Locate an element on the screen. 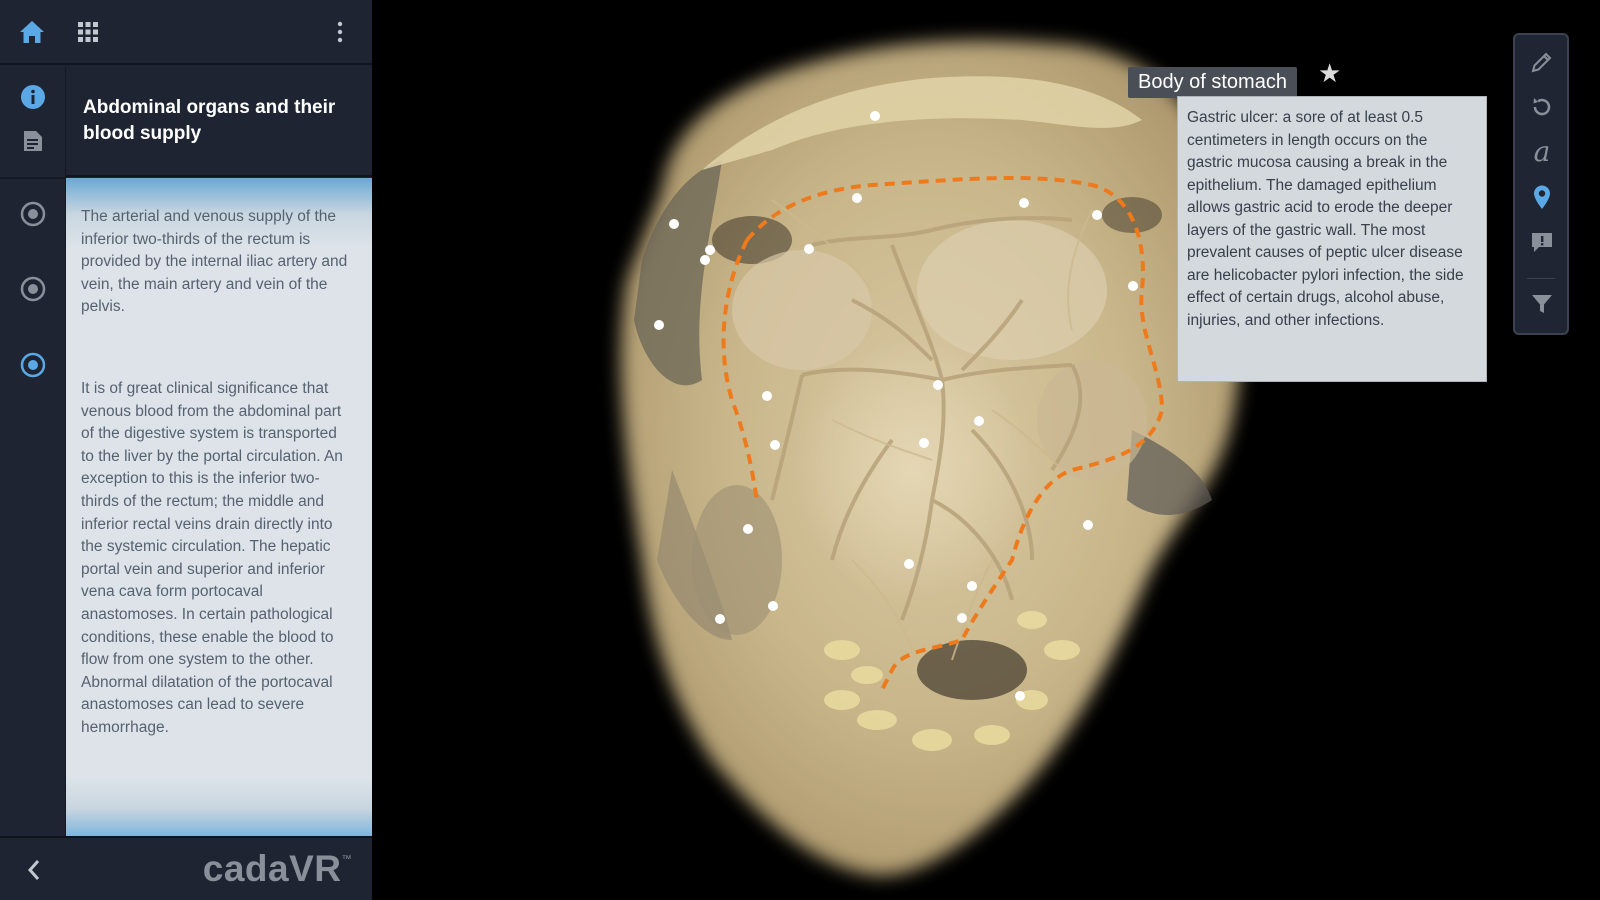  info-icon is located at coordinates (33, 97).